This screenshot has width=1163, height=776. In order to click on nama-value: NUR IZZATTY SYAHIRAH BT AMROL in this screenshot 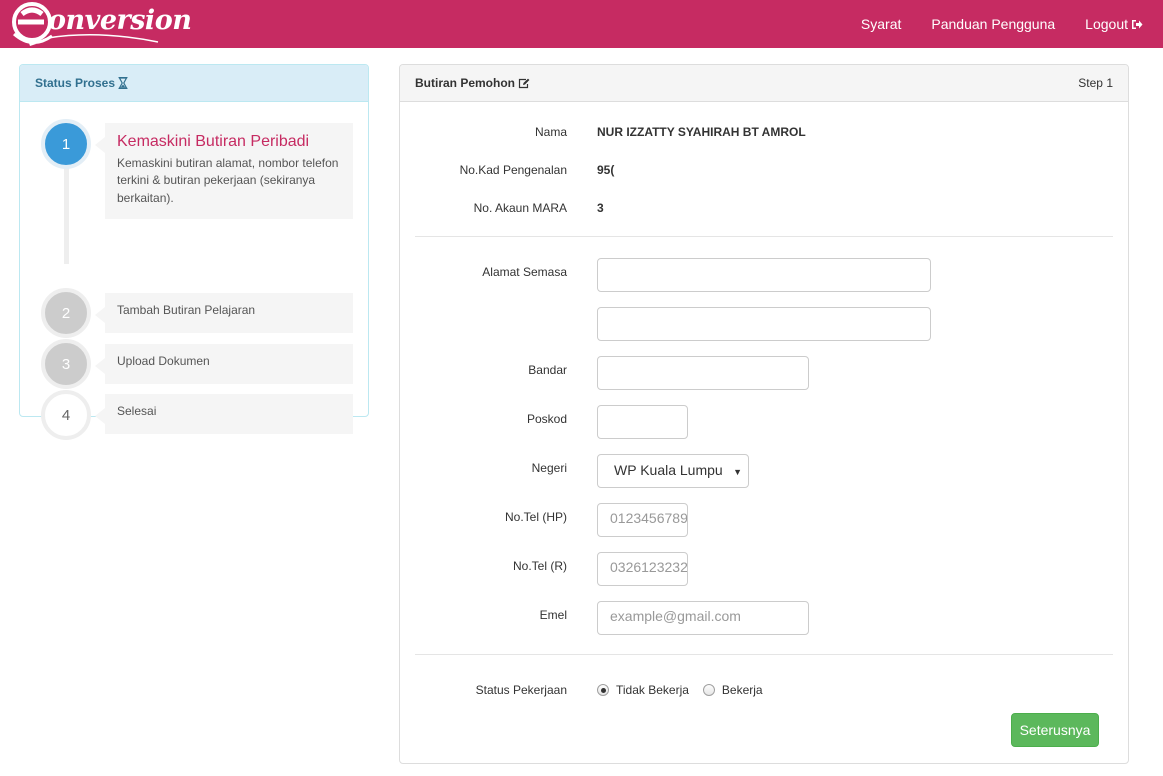, I will do `click(701, 132)`.